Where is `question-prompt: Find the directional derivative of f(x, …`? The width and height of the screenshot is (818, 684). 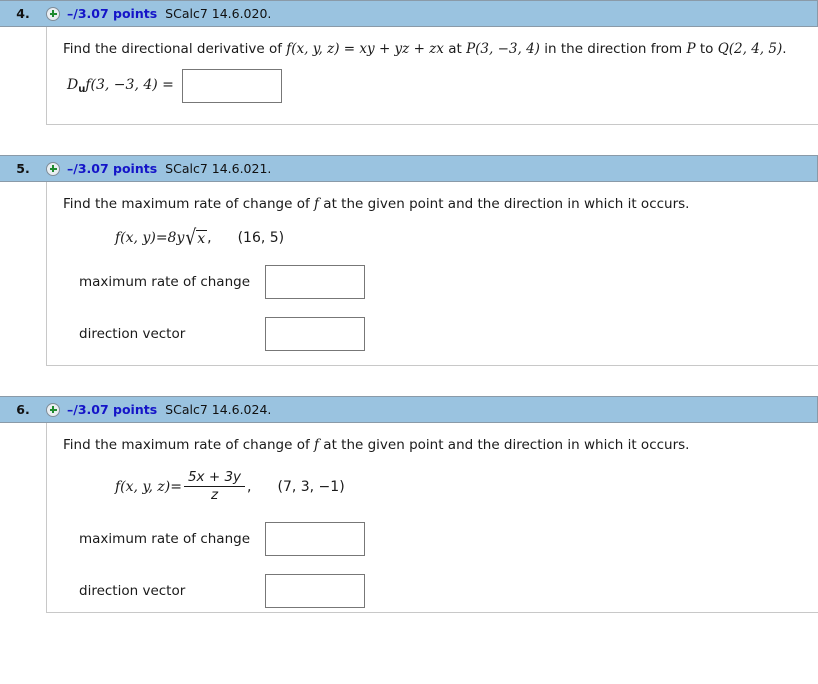
question-prompt: Find the directional derivative of f(x, … is located at coordinates (440, 50).